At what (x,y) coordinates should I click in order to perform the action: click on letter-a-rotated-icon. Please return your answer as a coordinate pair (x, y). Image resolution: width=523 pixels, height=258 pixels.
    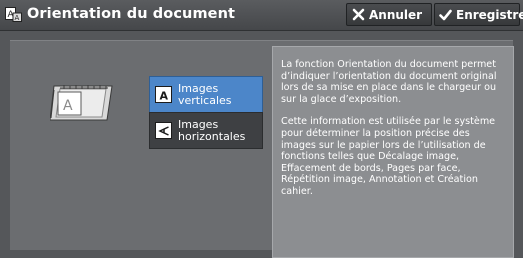
    Looking at the image, I should click on (163, 130).